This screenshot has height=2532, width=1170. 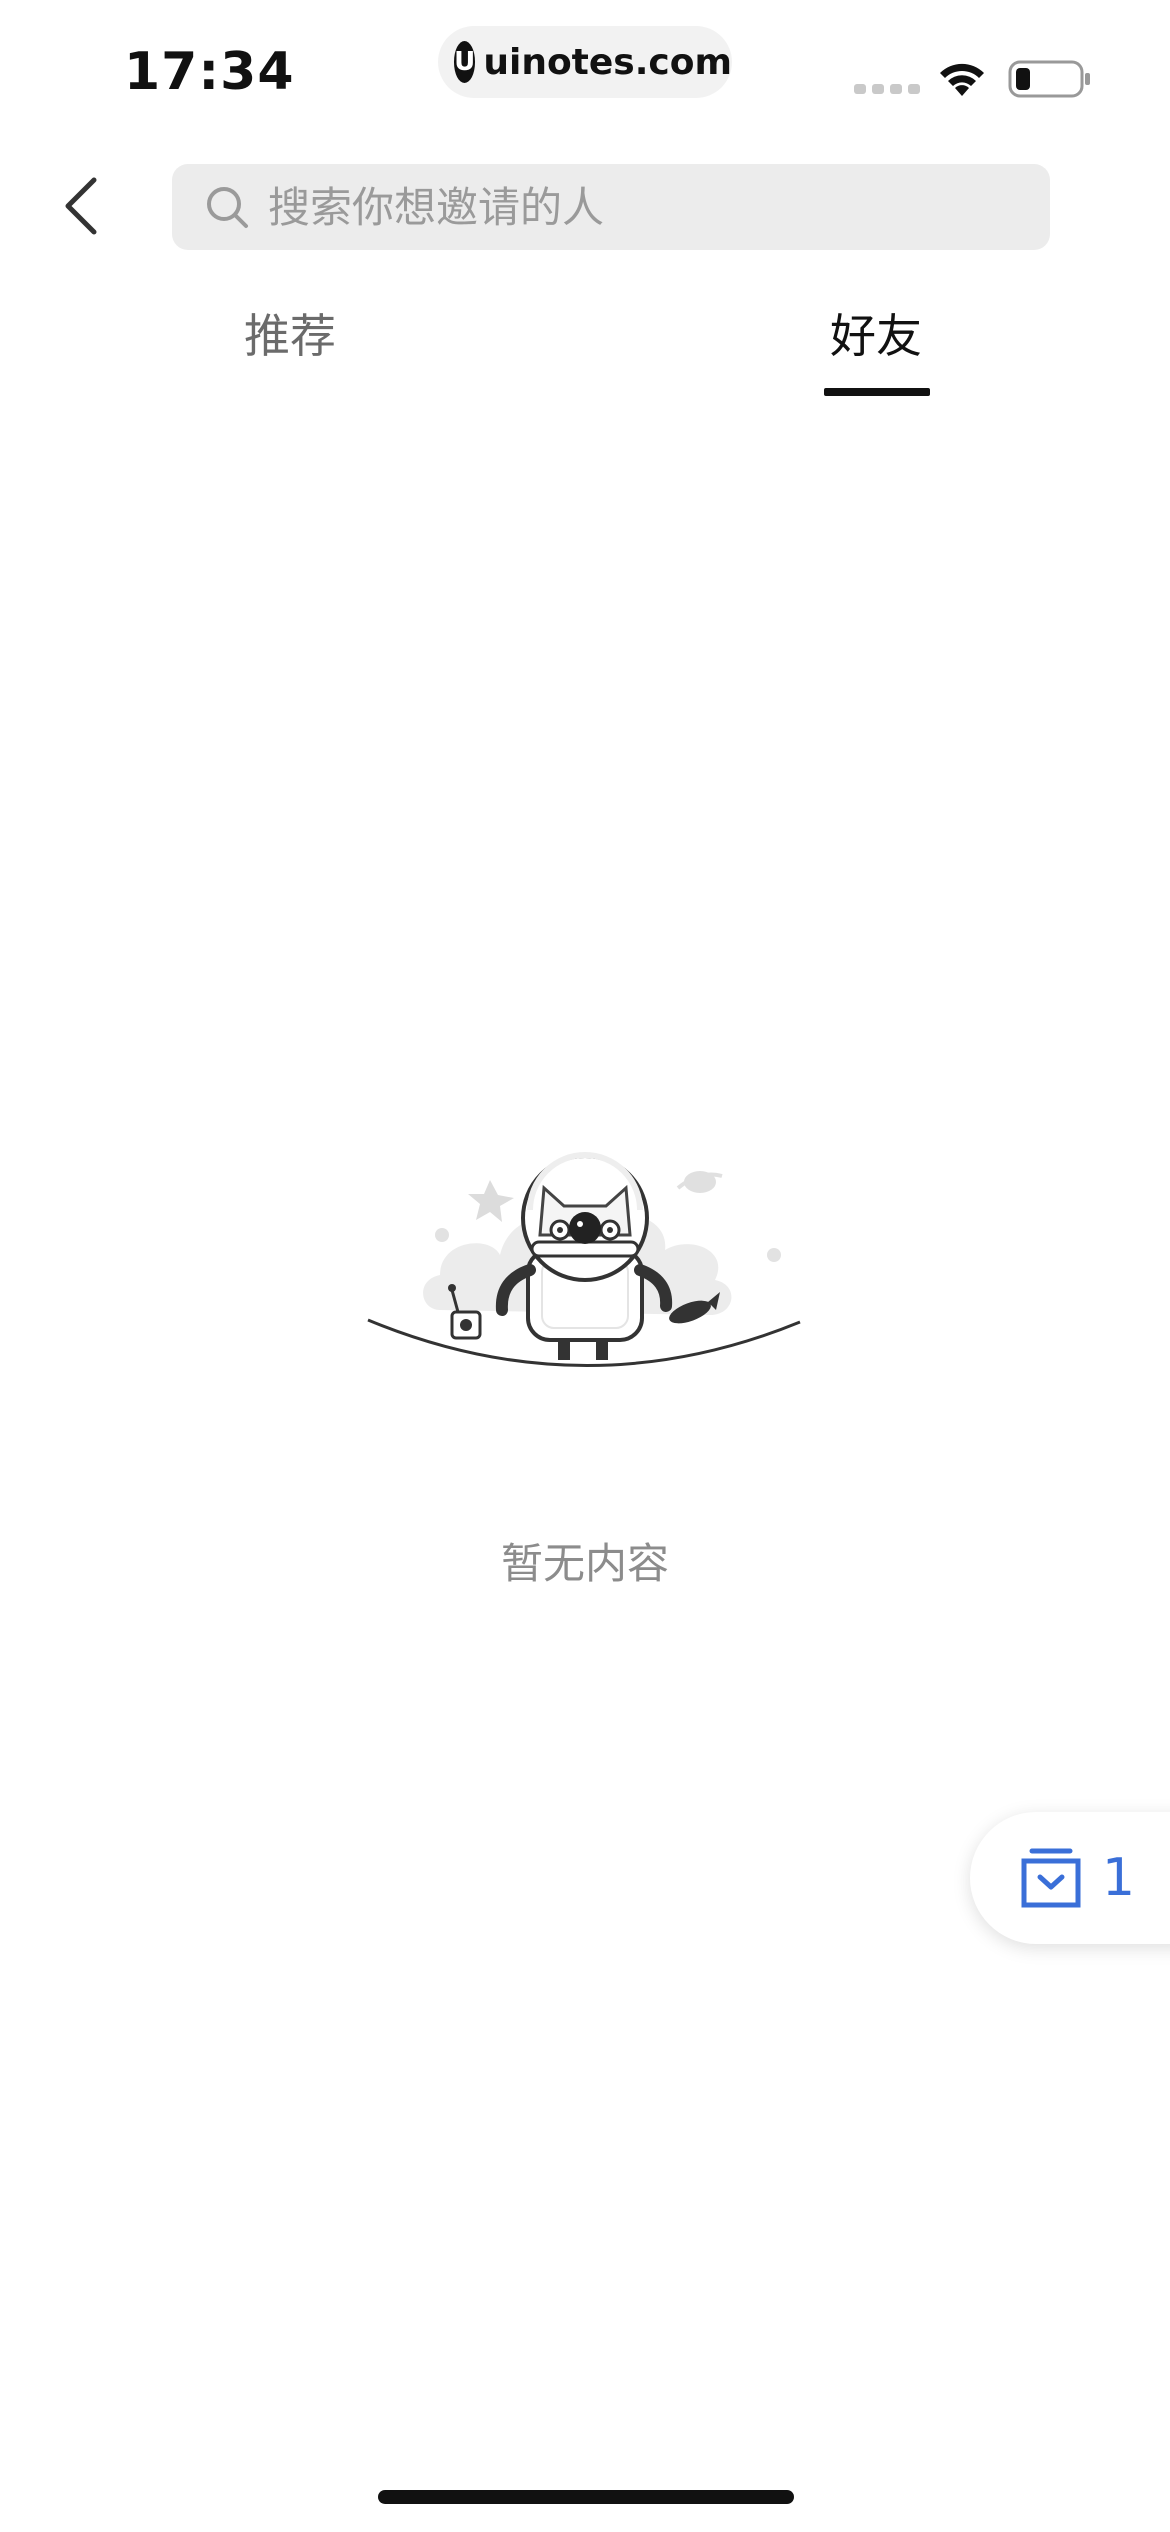 I want to click on url-pill: U uinotes.com, so click(x=585, y=62).